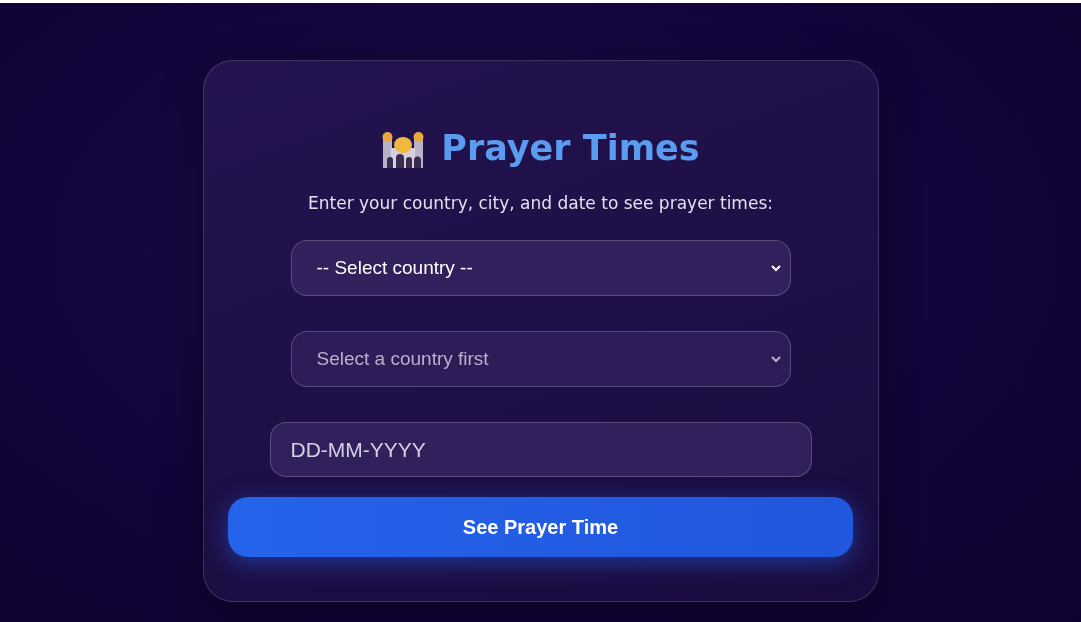  What do you see at coordinates (540, 527) in the screenshot?
I see `submit-button: See Prayer Time` at bounding box center [540, 527].